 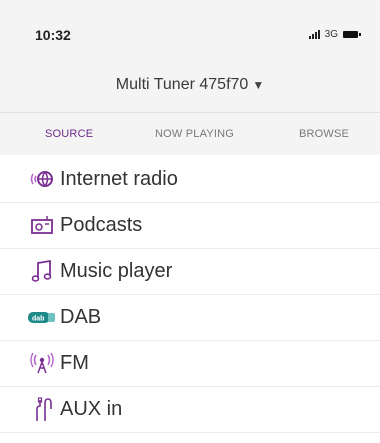 I want to click on status-time: 10:32, so click(x=53, y=35).